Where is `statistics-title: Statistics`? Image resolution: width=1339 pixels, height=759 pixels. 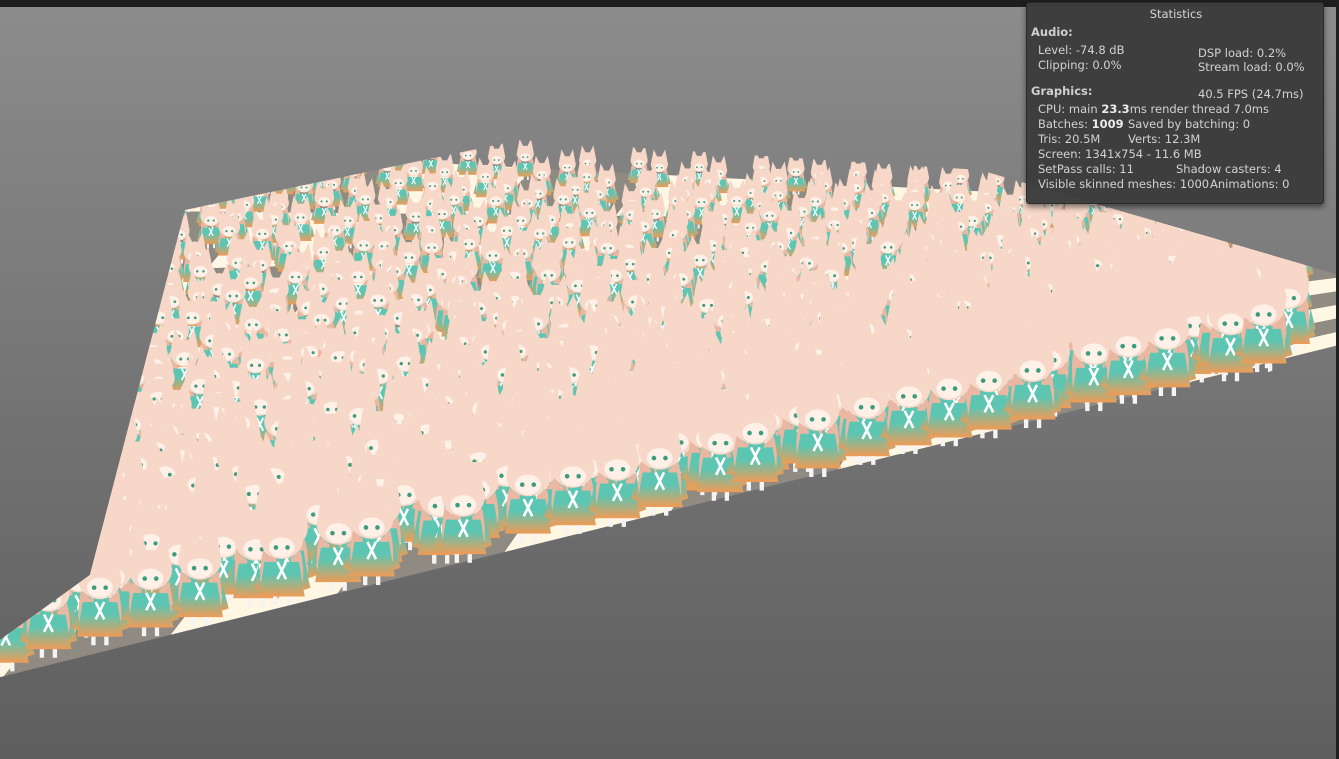
statistics-title: Statistics is located at coordinates (1176, 14).